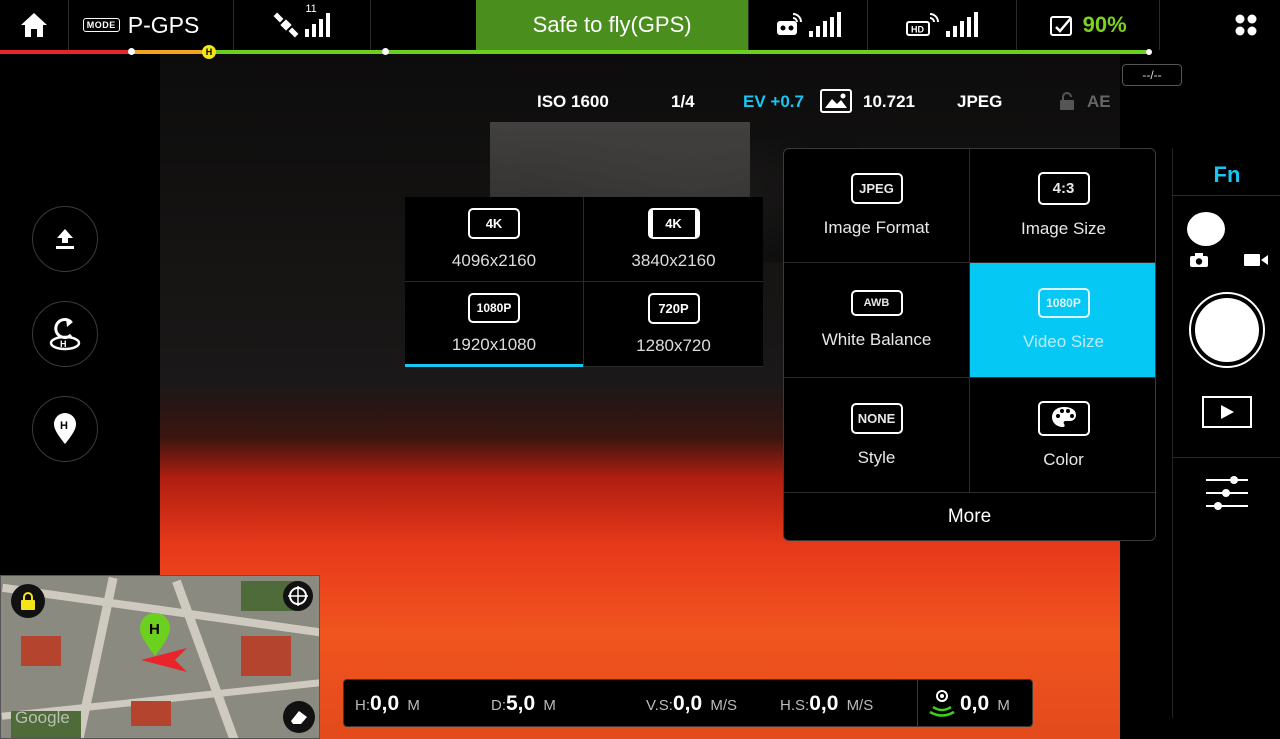 The image size is (1280, 739). Describe the element at coordinates (1067, 101) in the screenshot. I see `ae-lock-icon` at that location.